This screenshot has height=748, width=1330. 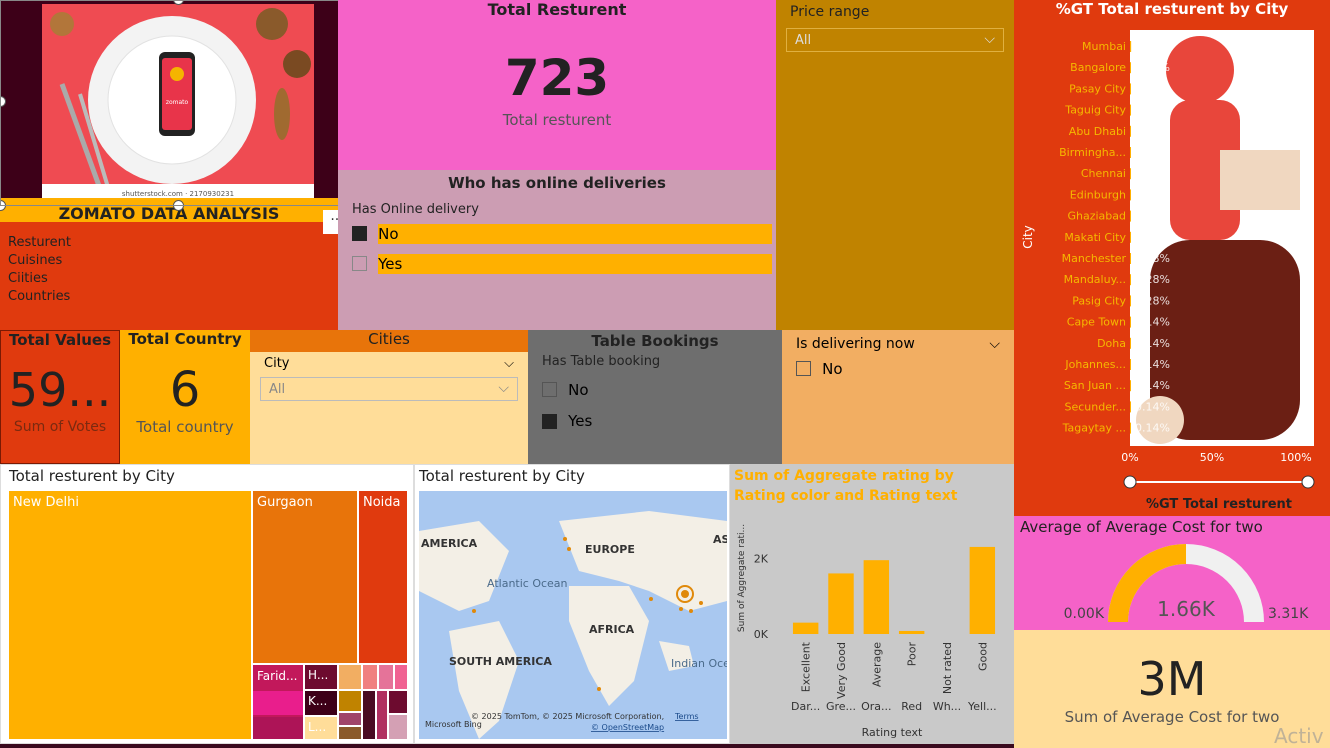 I want to click on total-values-card: Total Values 59... Sum of Votes, so click(x=60, y=397).